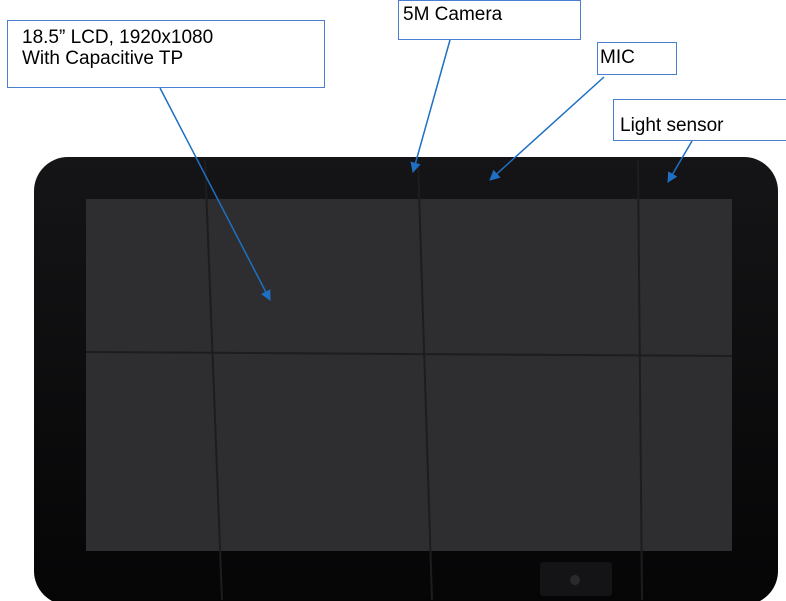 This screenshot has width=786, height=601. What do you see at coordinates (672, 125) in the screenshot?
I see `light-sensor-label: Light sensor` at bounding box center [672, 125].